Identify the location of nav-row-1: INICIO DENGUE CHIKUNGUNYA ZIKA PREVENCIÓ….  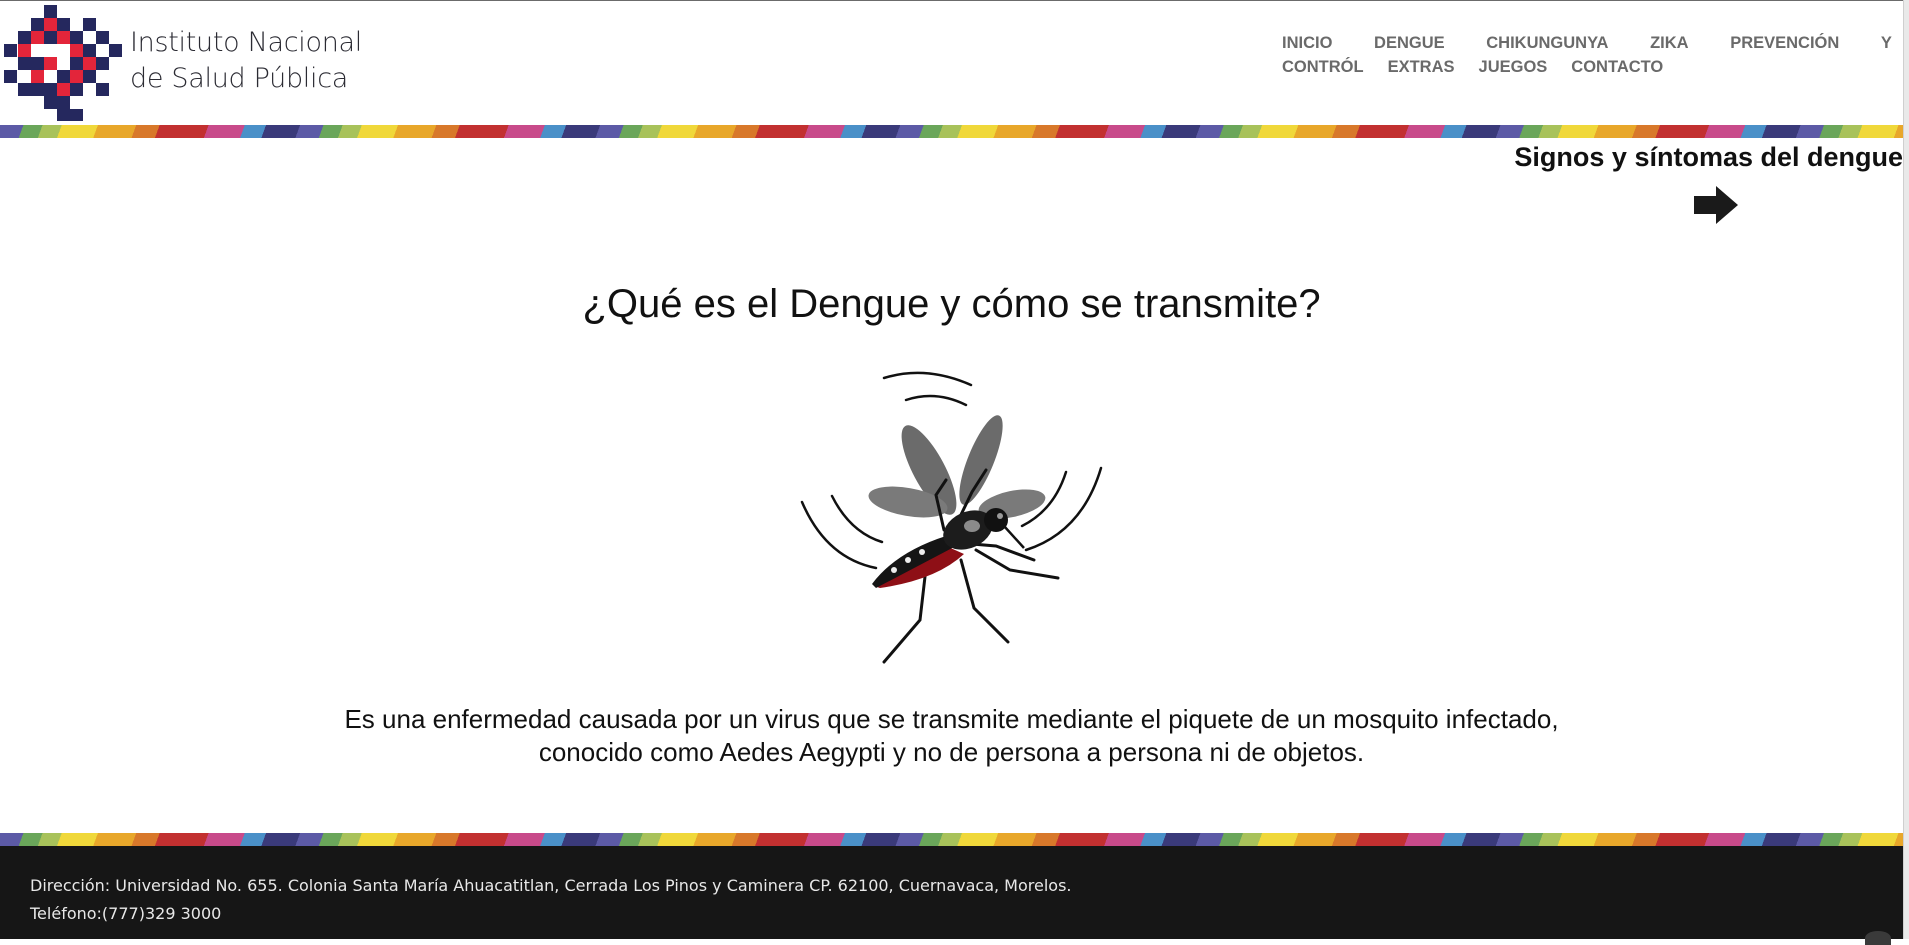
(1587, 43).